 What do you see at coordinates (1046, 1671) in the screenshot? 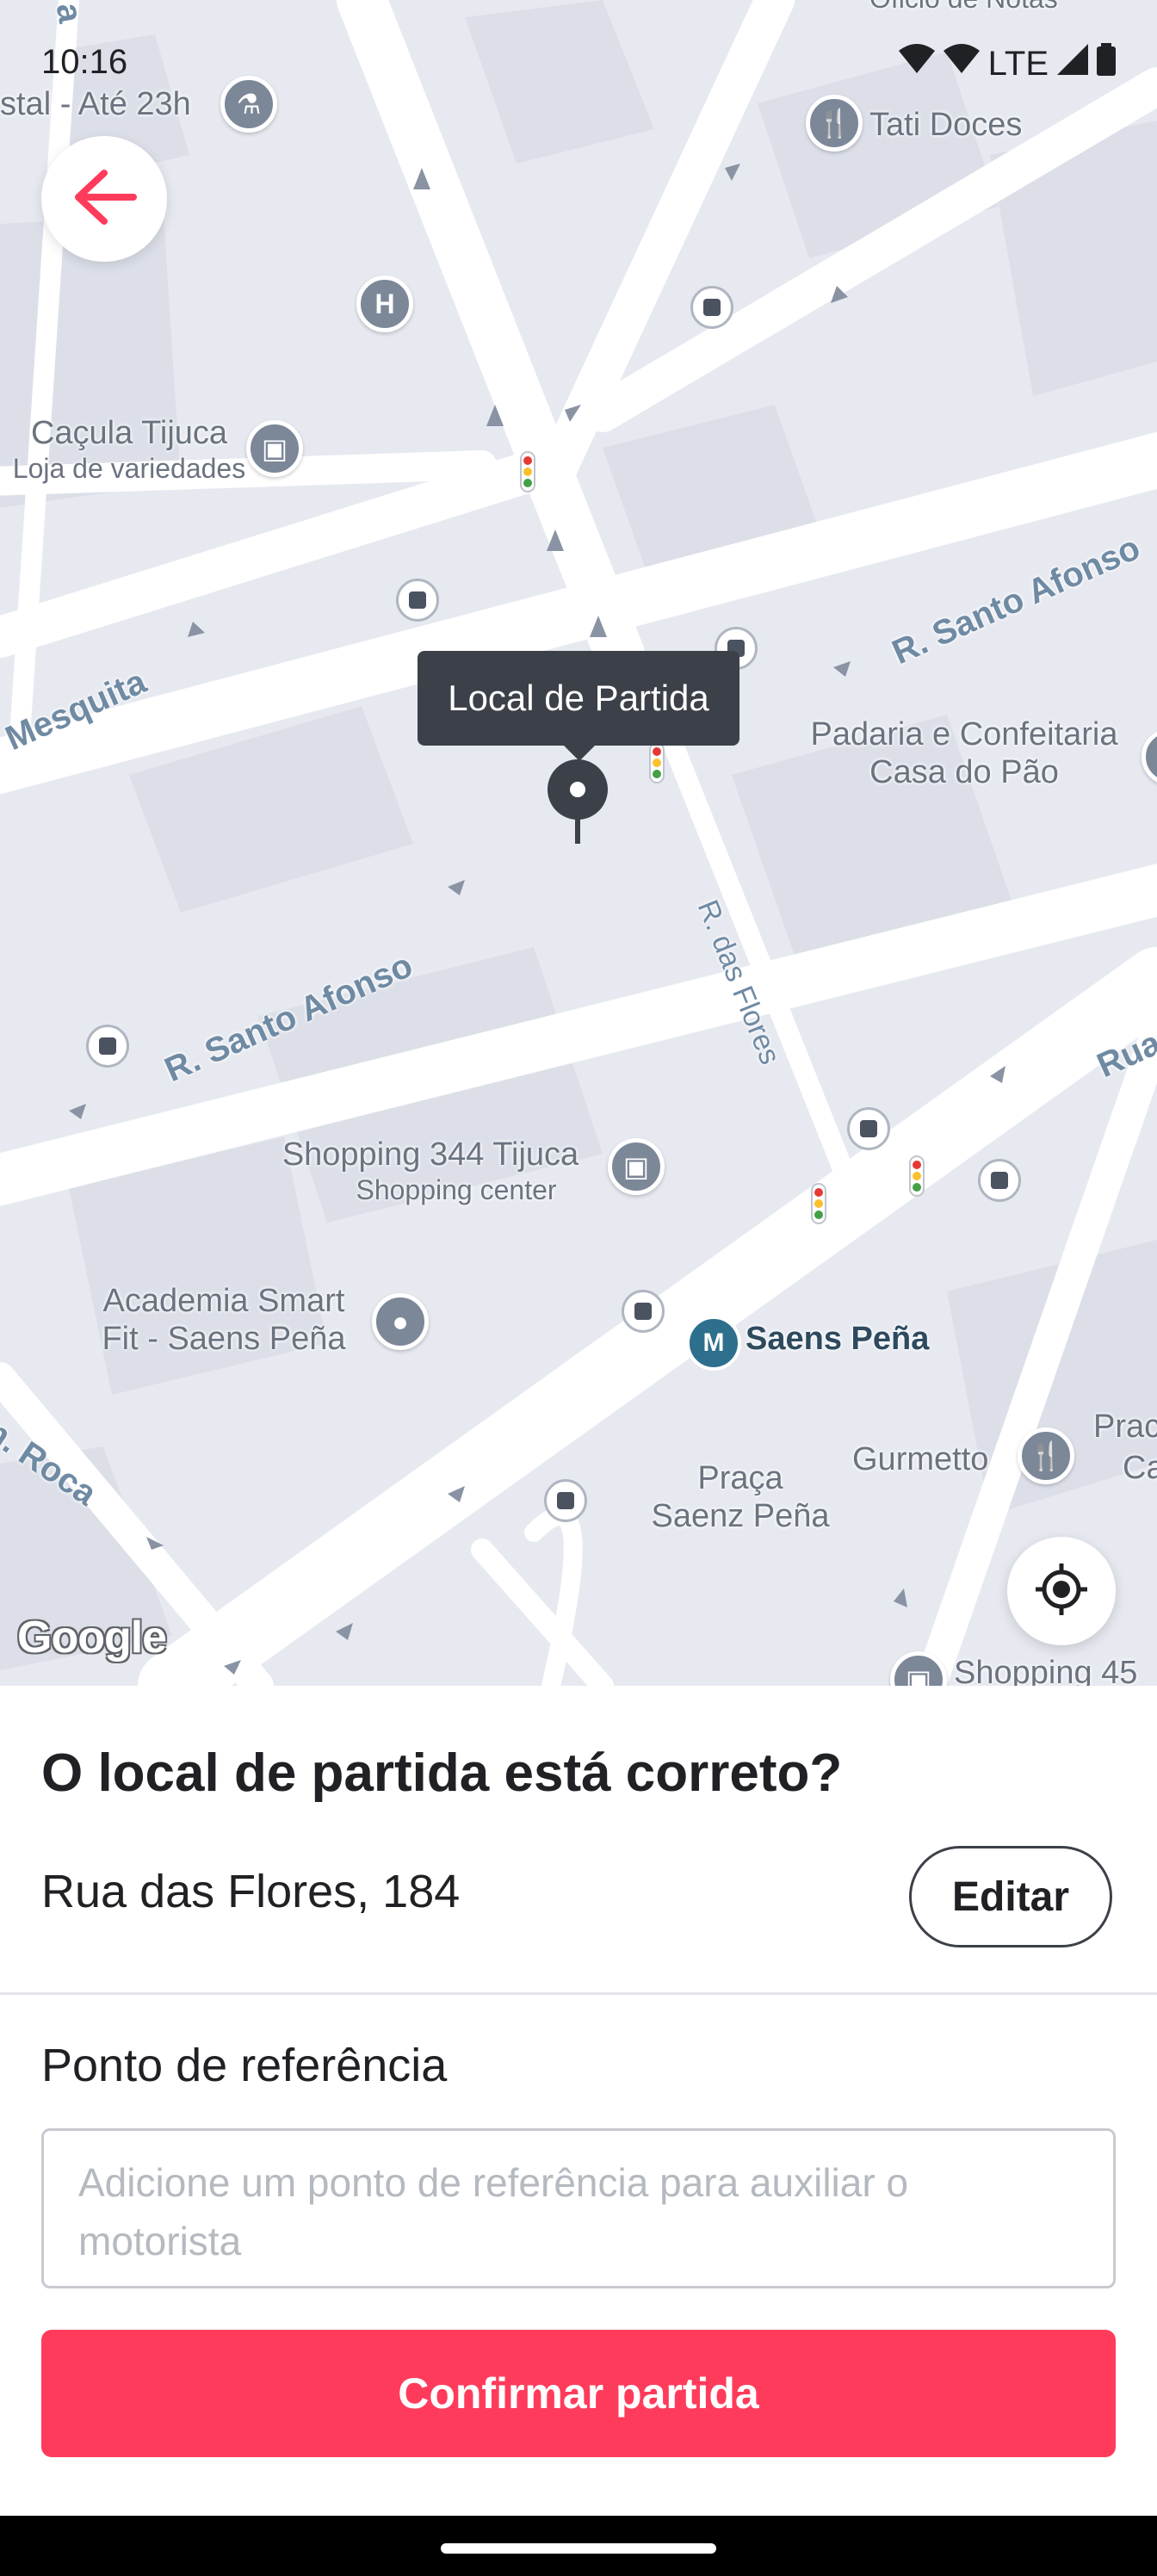
I see `place-label-shopping-45: Shopping 45` at bounding box center [1046, 1671].